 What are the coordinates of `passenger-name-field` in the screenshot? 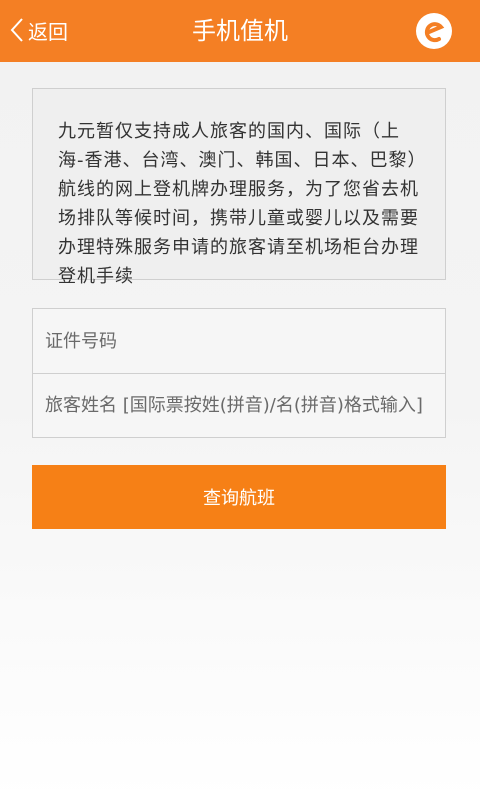 It's located at (239, 405).